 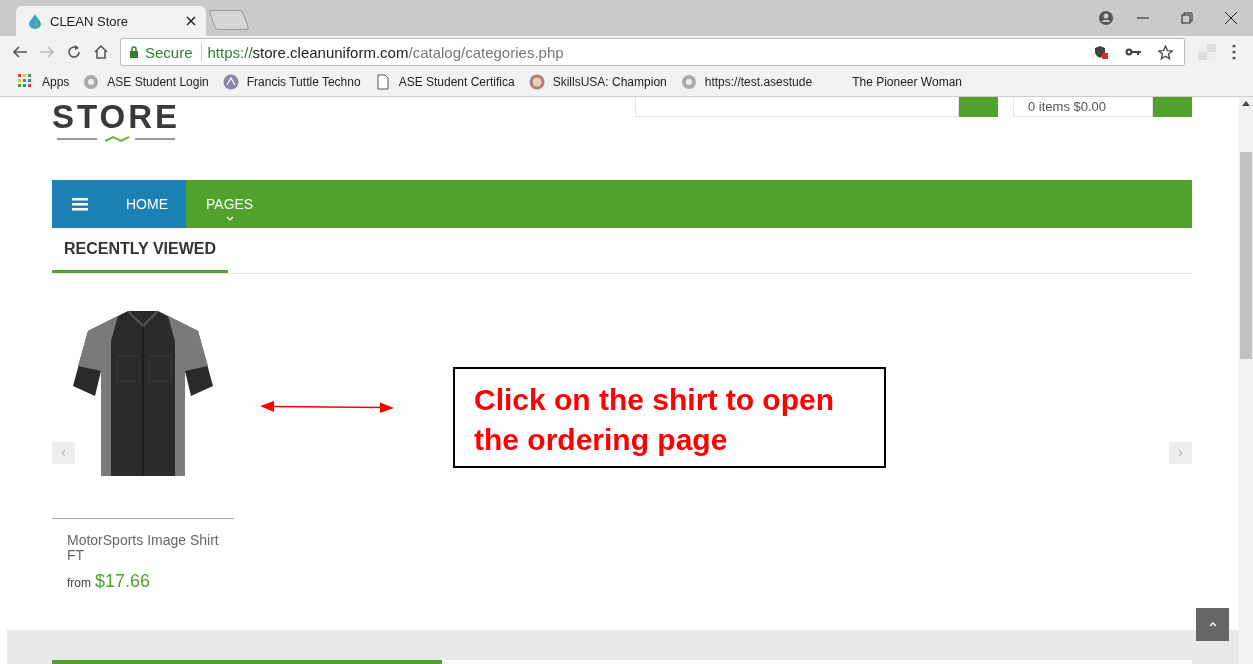 I want to click on price-prefix: from, so click(x=79, y=583).